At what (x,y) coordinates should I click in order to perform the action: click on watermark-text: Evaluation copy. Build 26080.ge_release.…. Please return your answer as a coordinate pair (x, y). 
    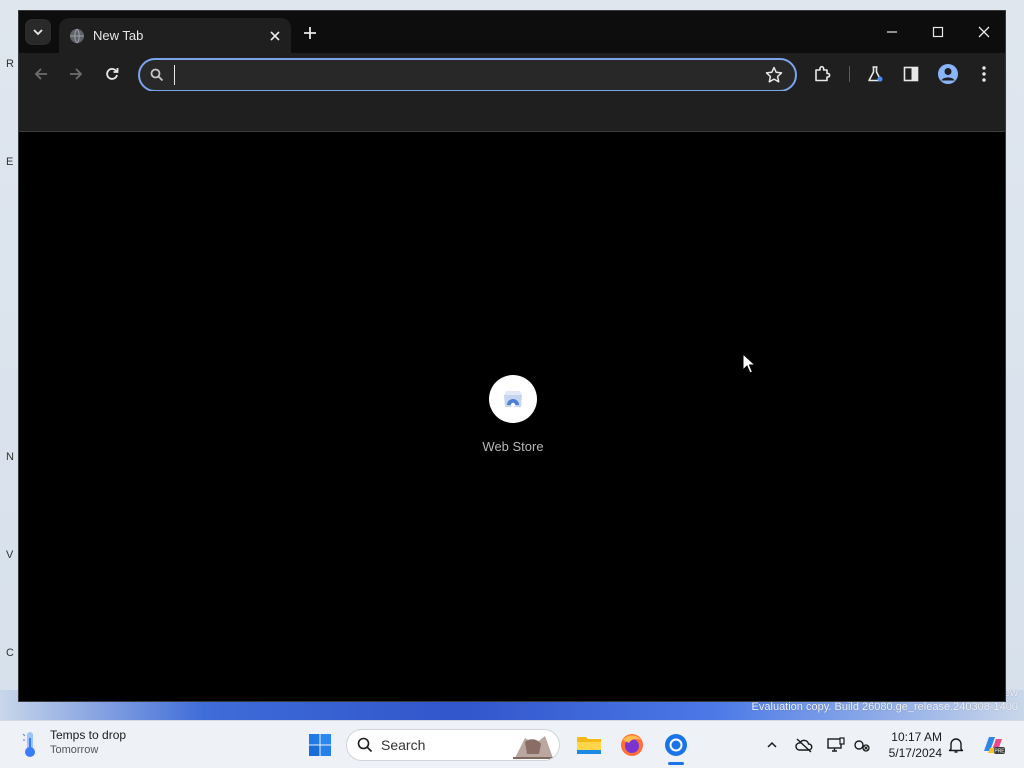
    Looking at the image, I should click on (884, 707).